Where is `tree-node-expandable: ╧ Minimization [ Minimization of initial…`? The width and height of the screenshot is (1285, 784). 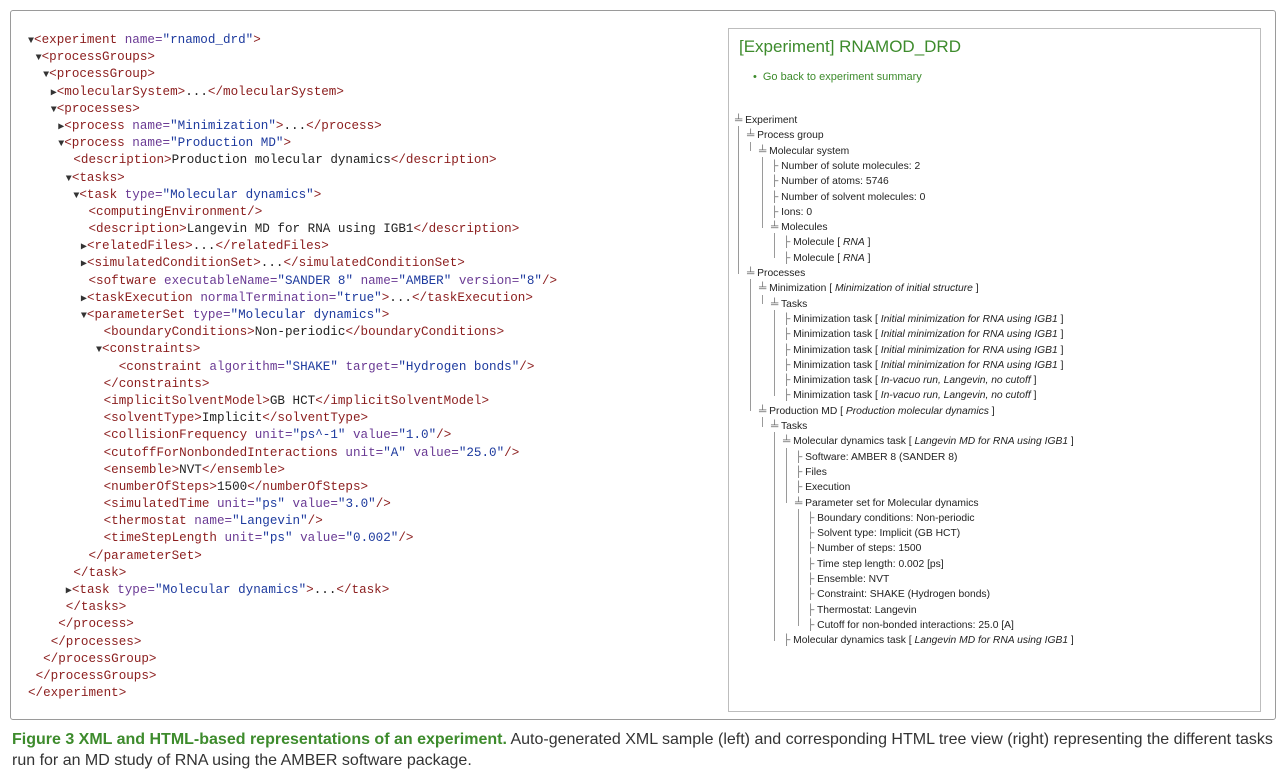 tree-node-expandable: ╧ Minimization [ Minimization of initial… is located at coordinates (869, 288).